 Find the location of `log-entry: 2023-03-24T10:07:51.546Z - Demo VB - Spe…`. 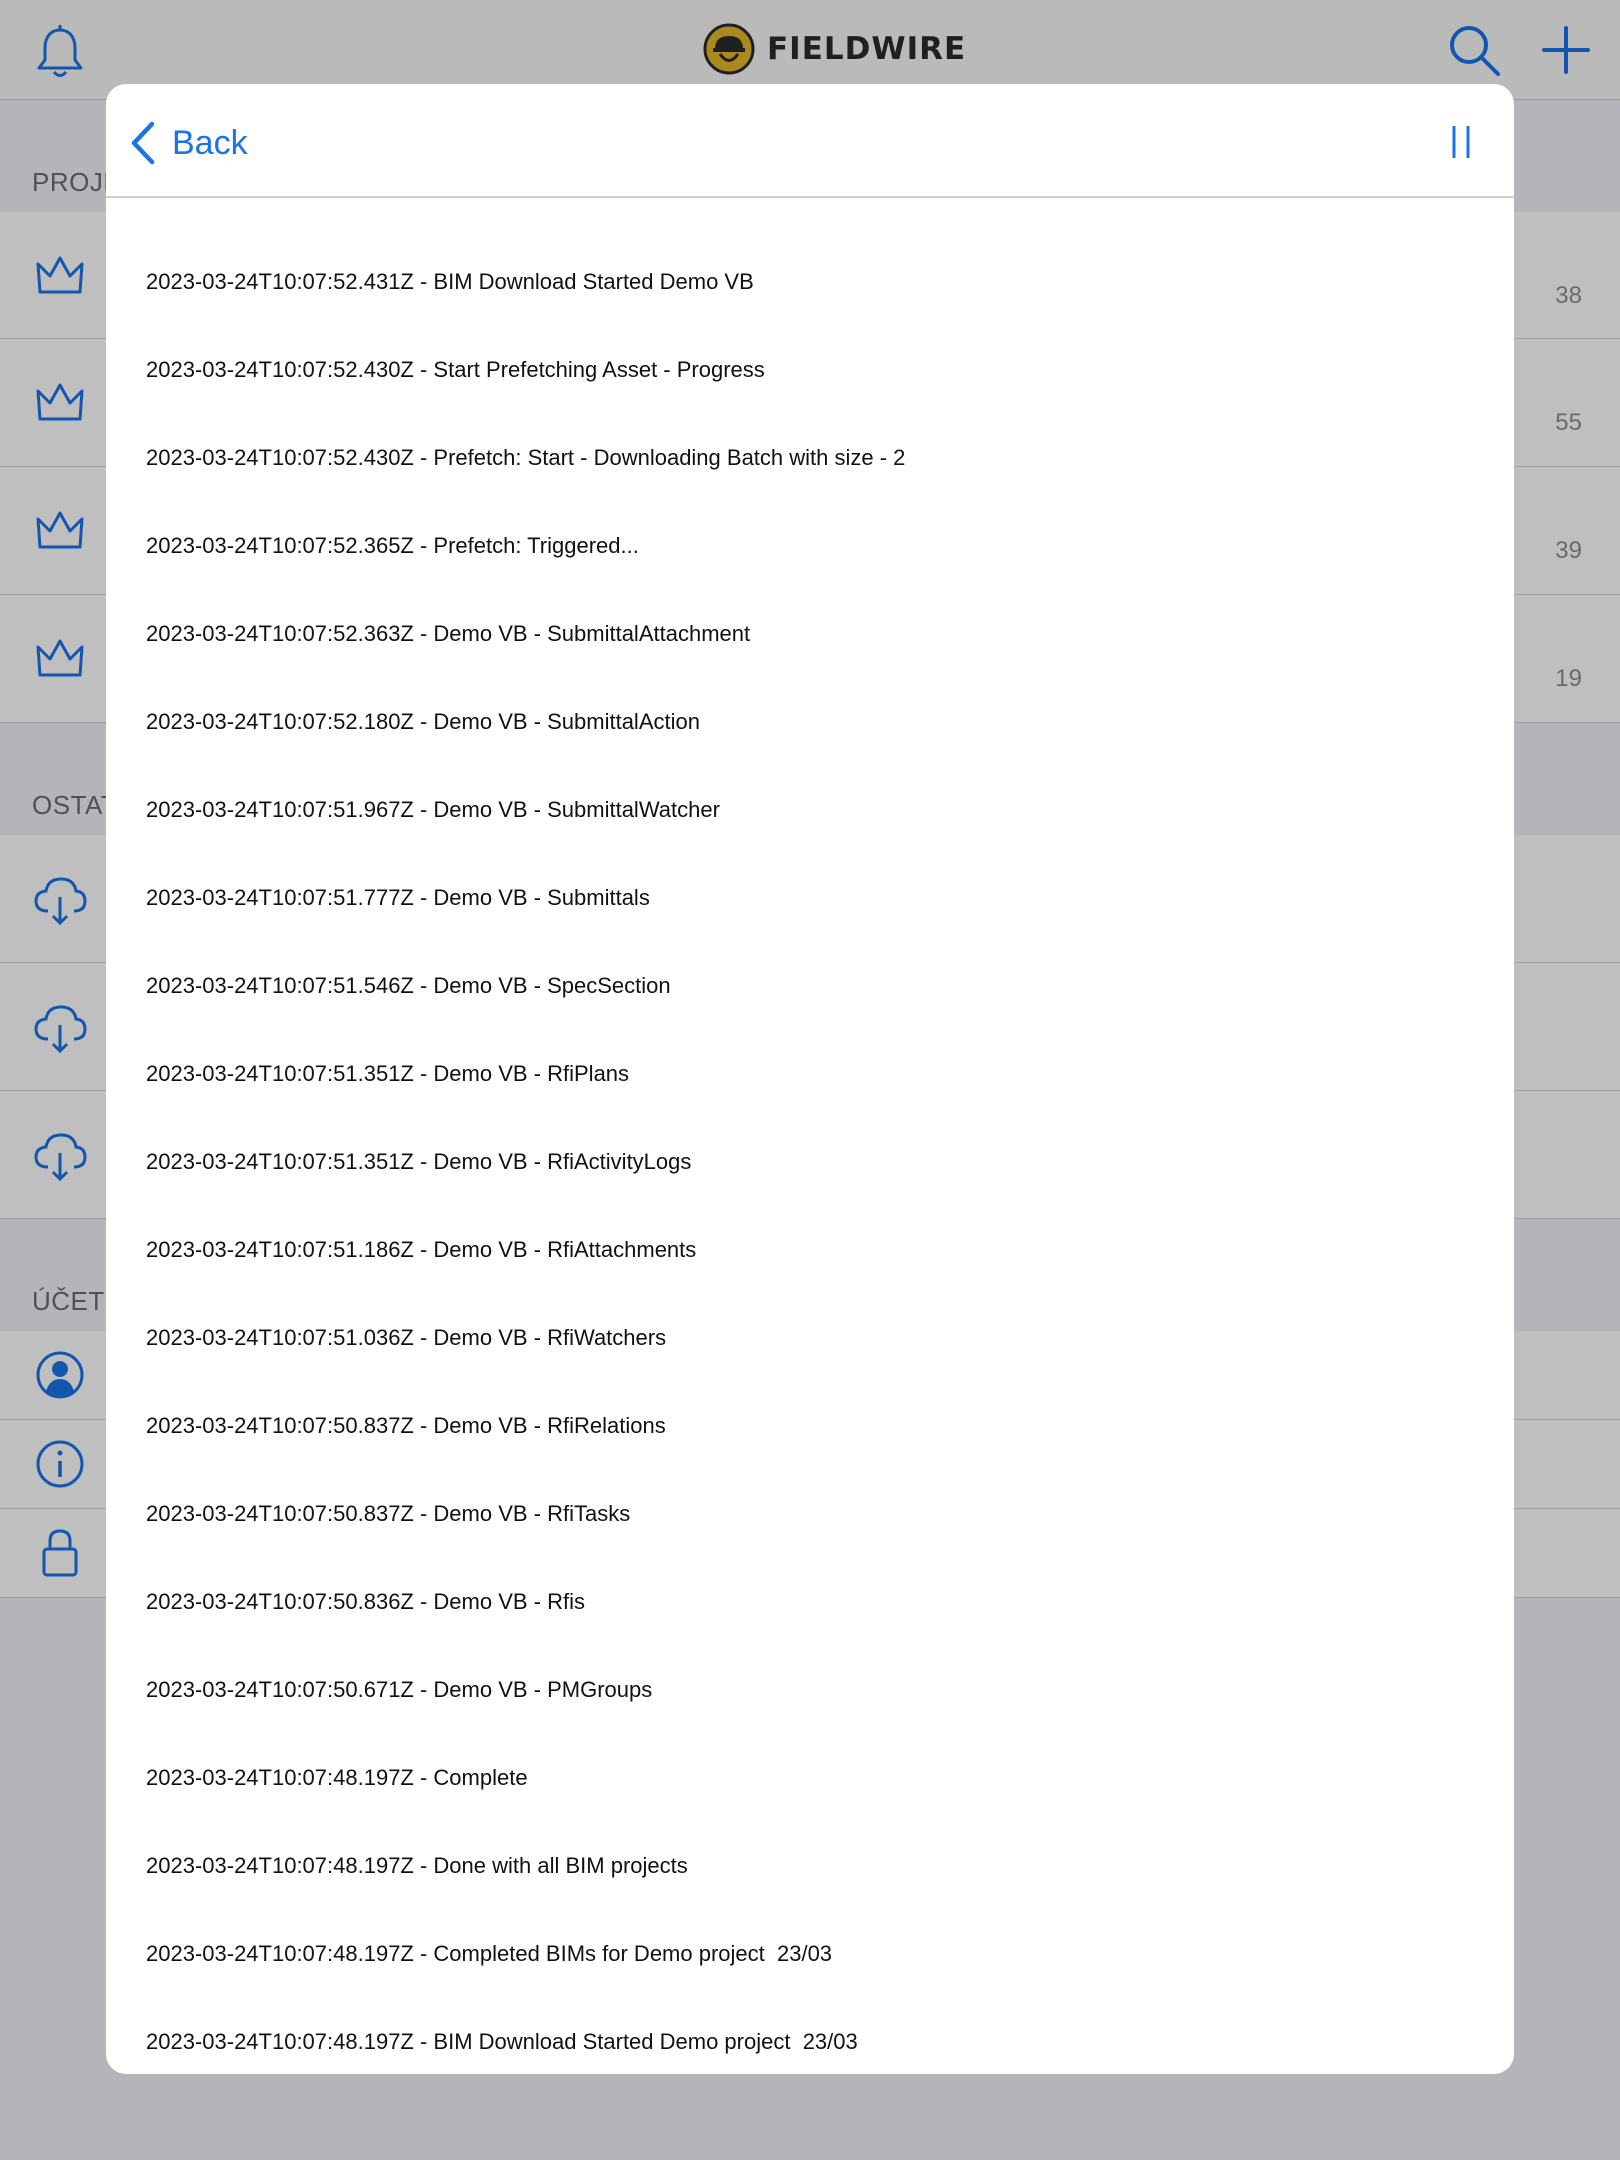

log-entry: 2023-03-24T10:07:51.546Z - Demo VB - Spe… is located at coordinates (408, 985).